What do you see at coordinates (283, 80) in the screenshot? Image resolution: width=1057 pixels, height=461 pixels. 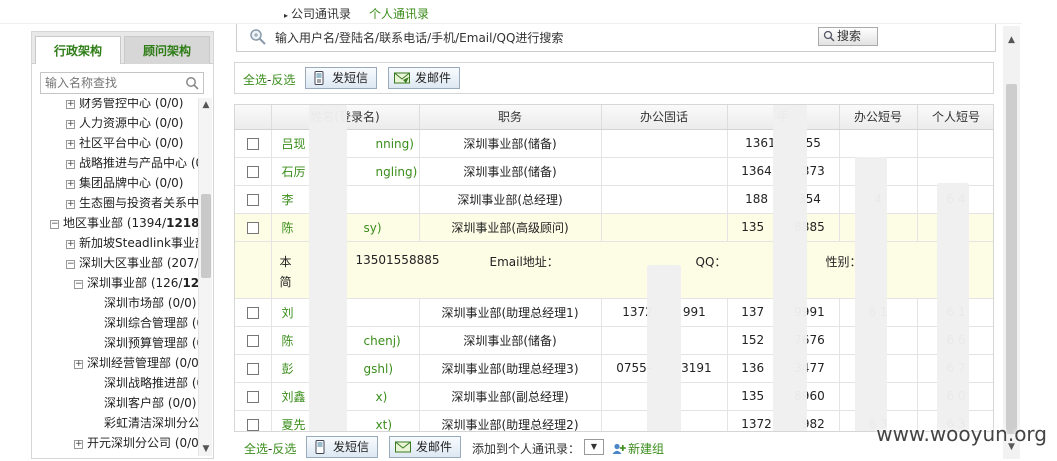 I see `invert-selection-link: 反选` at bounding box center [283, 80].